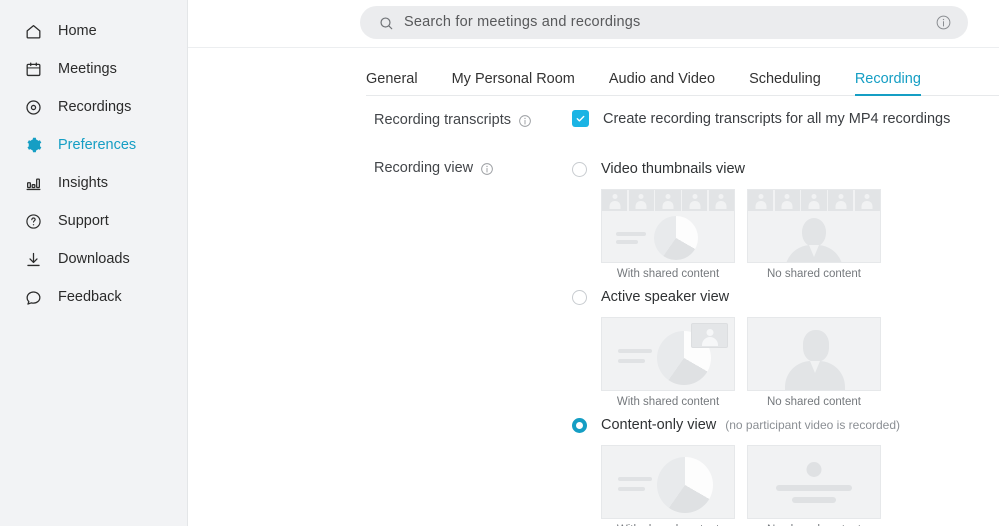  I want to click on label-text: Recording view, so click(424, 168).